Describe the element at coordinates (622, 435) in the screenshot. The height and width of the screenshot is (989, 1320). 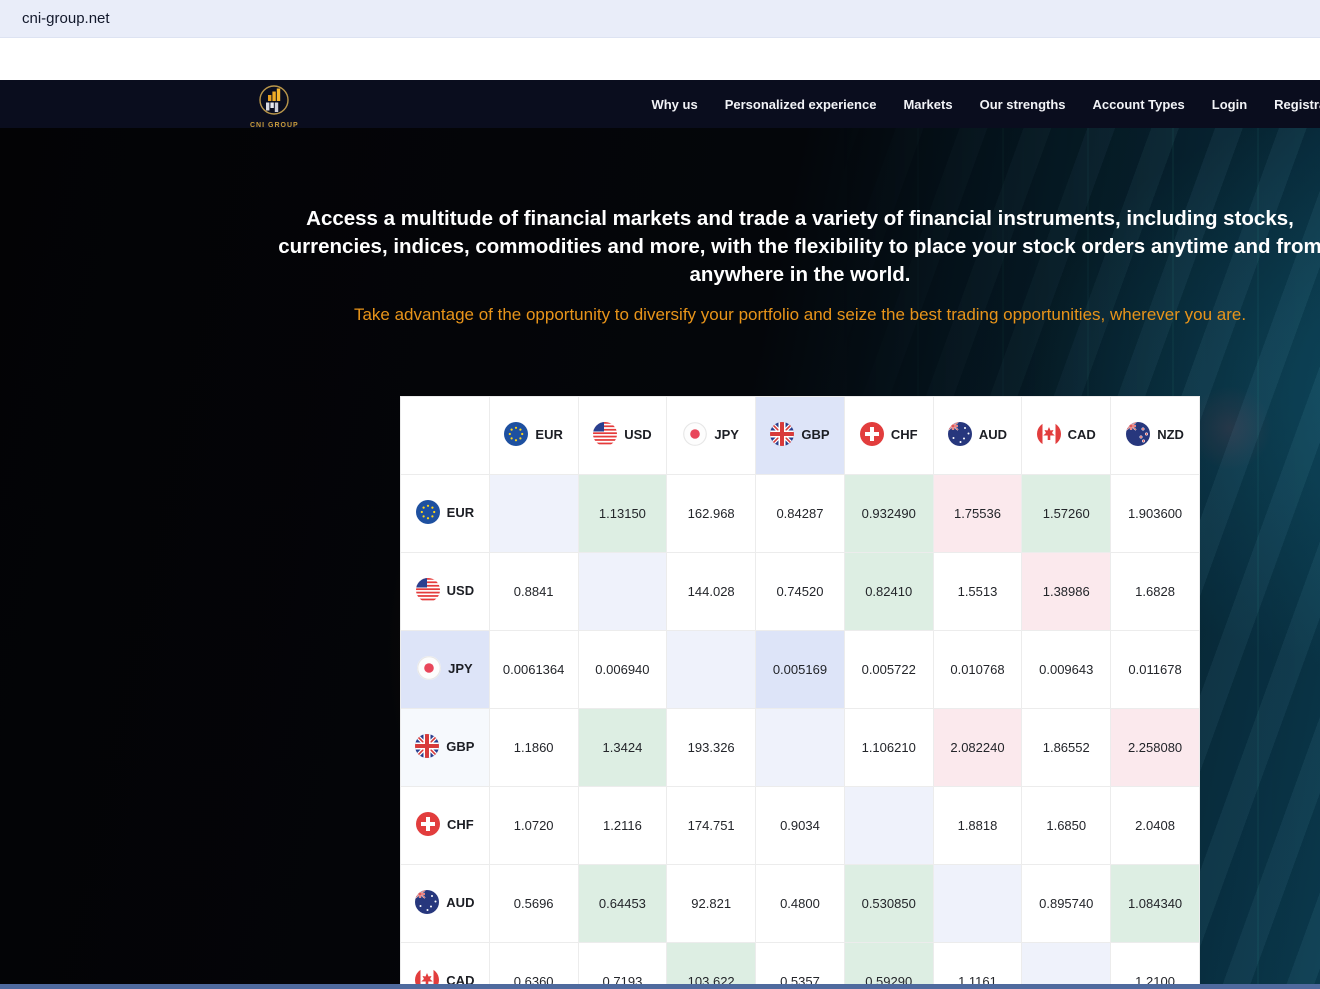
I see `col-header-usd: USD` at that location.